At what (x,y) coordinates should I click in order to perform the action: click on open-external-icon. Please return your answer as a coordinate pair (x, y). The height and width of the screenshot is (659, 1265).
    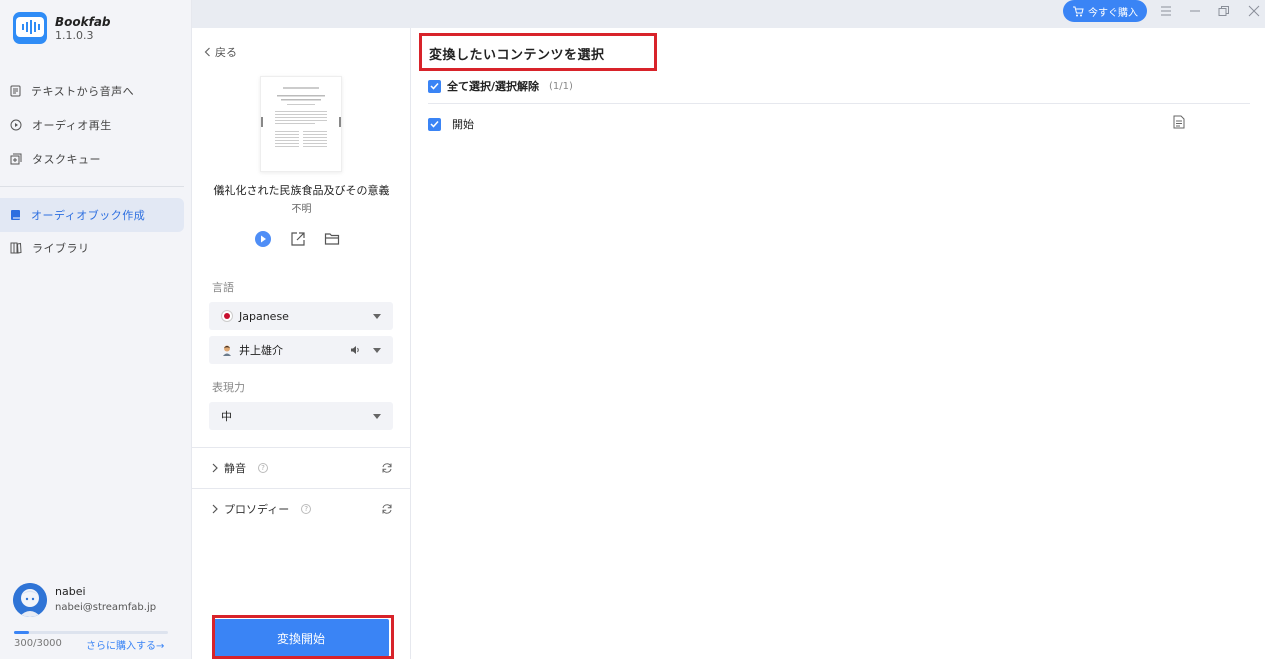
    Looking at the image, I should click on (298, 239).